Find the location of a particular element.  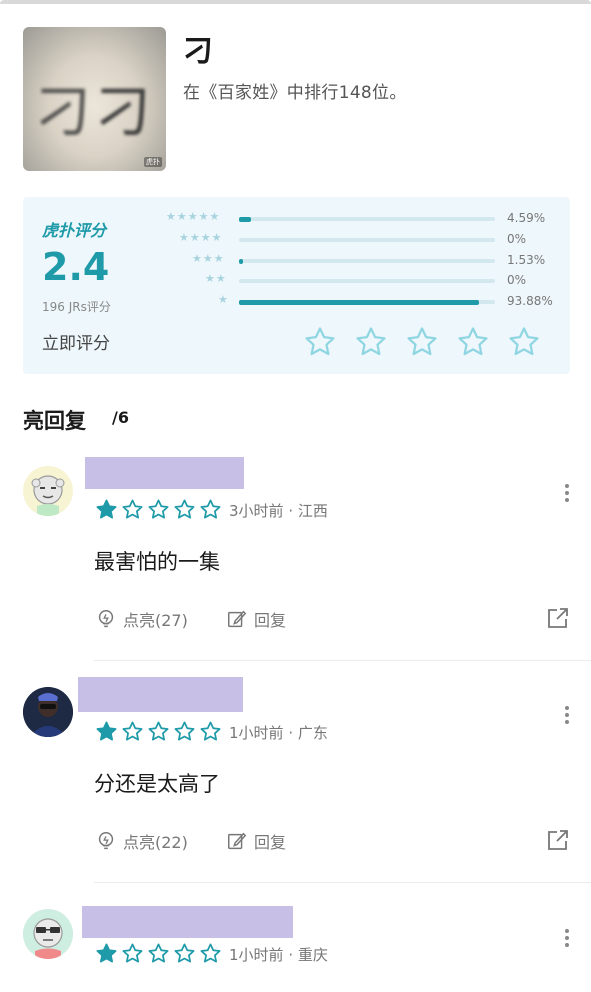

rating-distribution-row: ★★★ 1.53% is located at coordinates (358, 261).